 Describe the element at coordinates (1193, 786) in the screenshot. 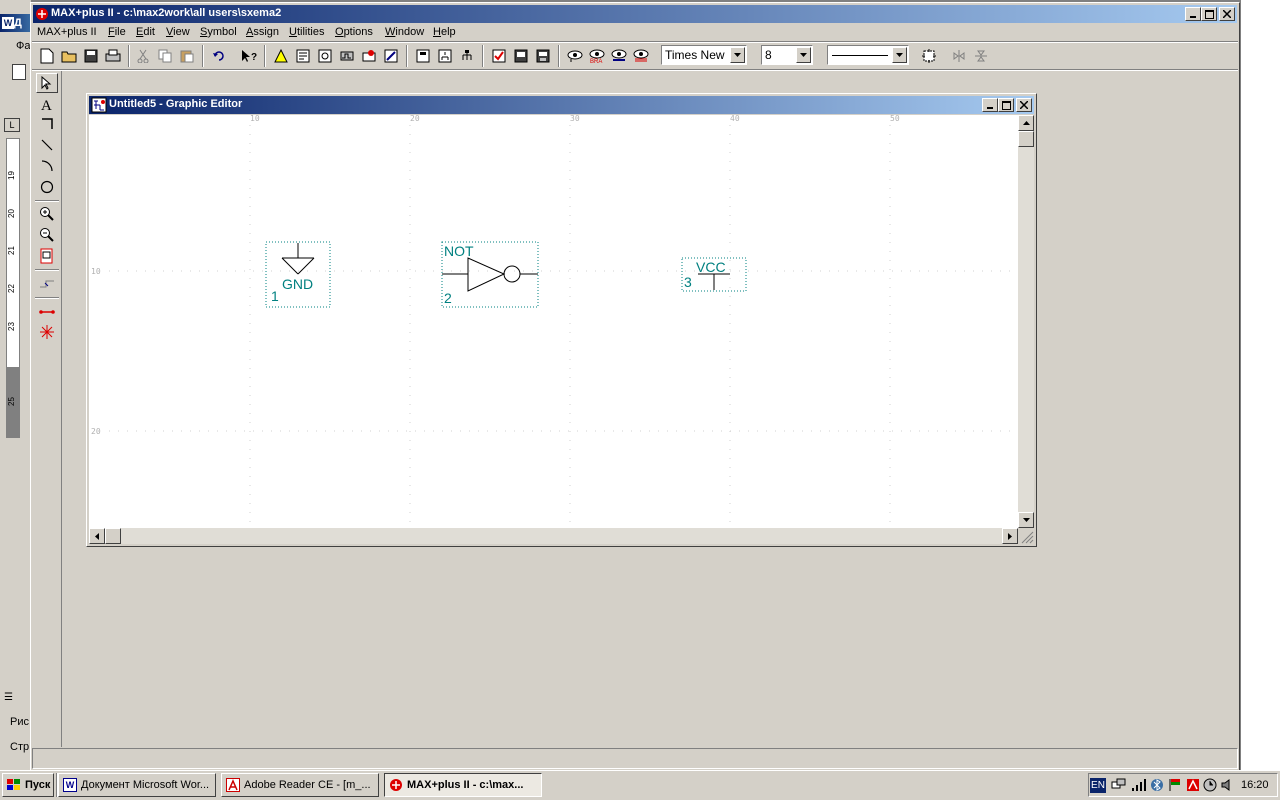

I see `adobe-tray-icon` at that location.